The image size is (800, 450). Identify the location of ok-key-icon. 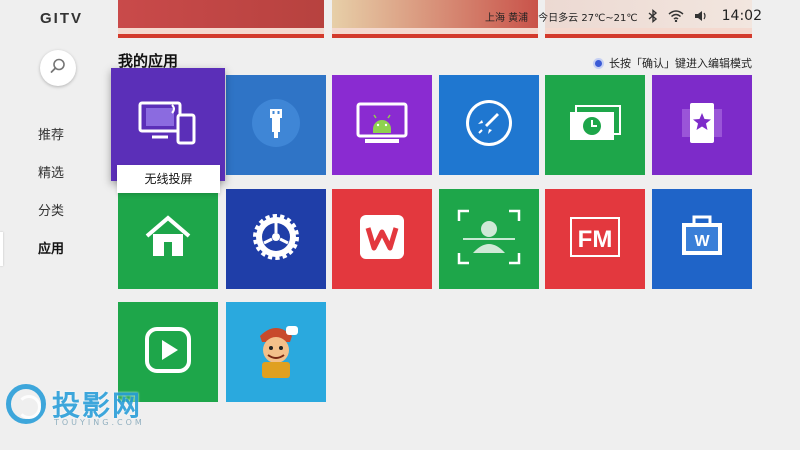
(598, 63).